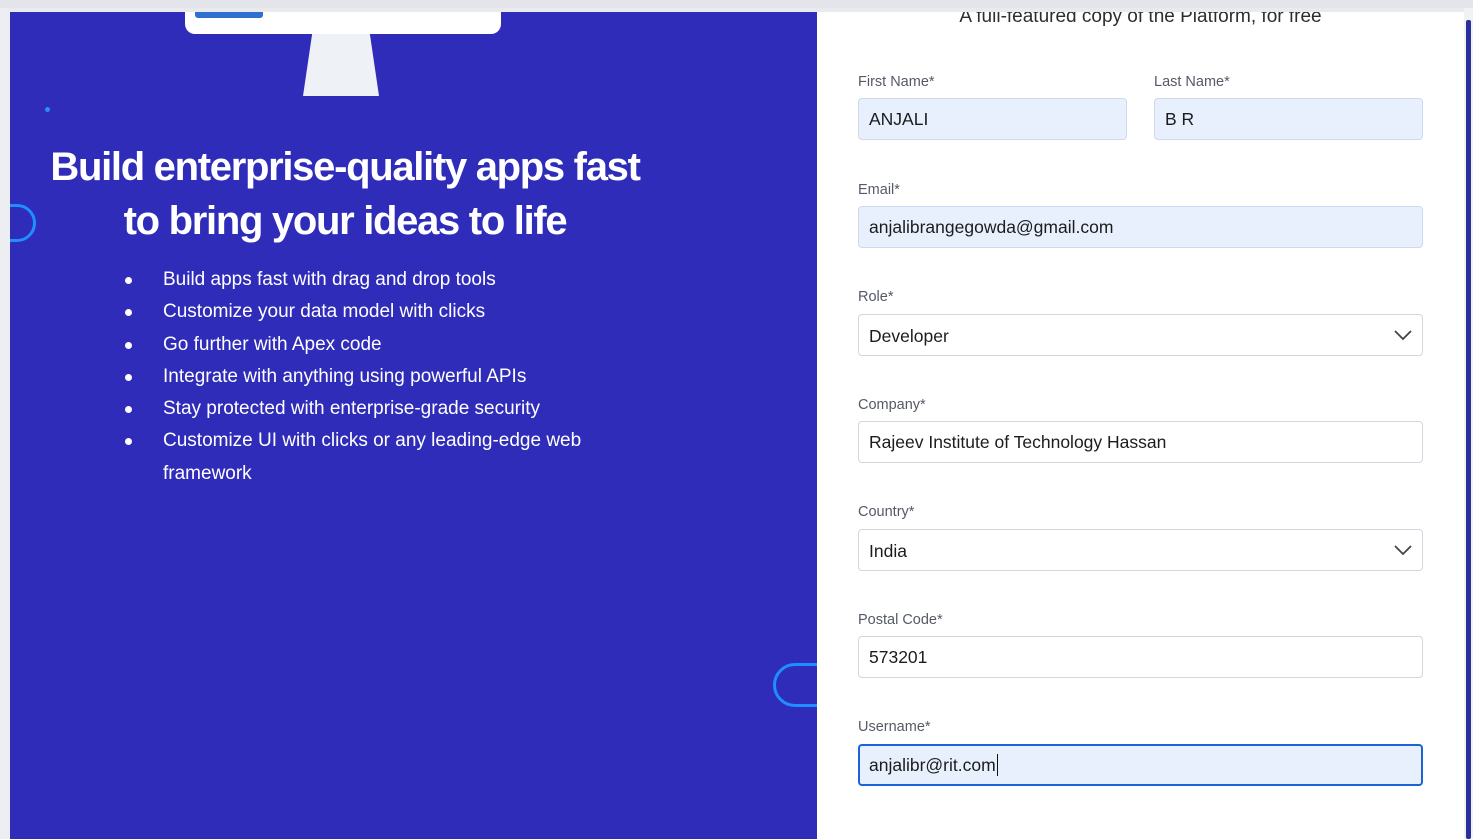 This screenshot has height=839, width=1473. Describe the element at coordinates (876, 297) in the screenshot. I see `role-label: Role*` at that location.